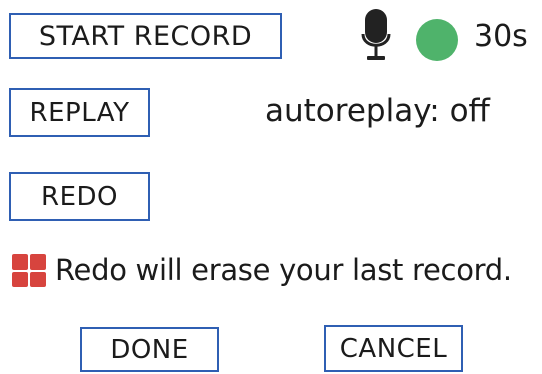 The width and height of the screenshot is (542, 374). What do you see at coordinates (393, 348) in the screenshot?
I see `cancel-button: CANCEL` at bounding box center [393, 348].